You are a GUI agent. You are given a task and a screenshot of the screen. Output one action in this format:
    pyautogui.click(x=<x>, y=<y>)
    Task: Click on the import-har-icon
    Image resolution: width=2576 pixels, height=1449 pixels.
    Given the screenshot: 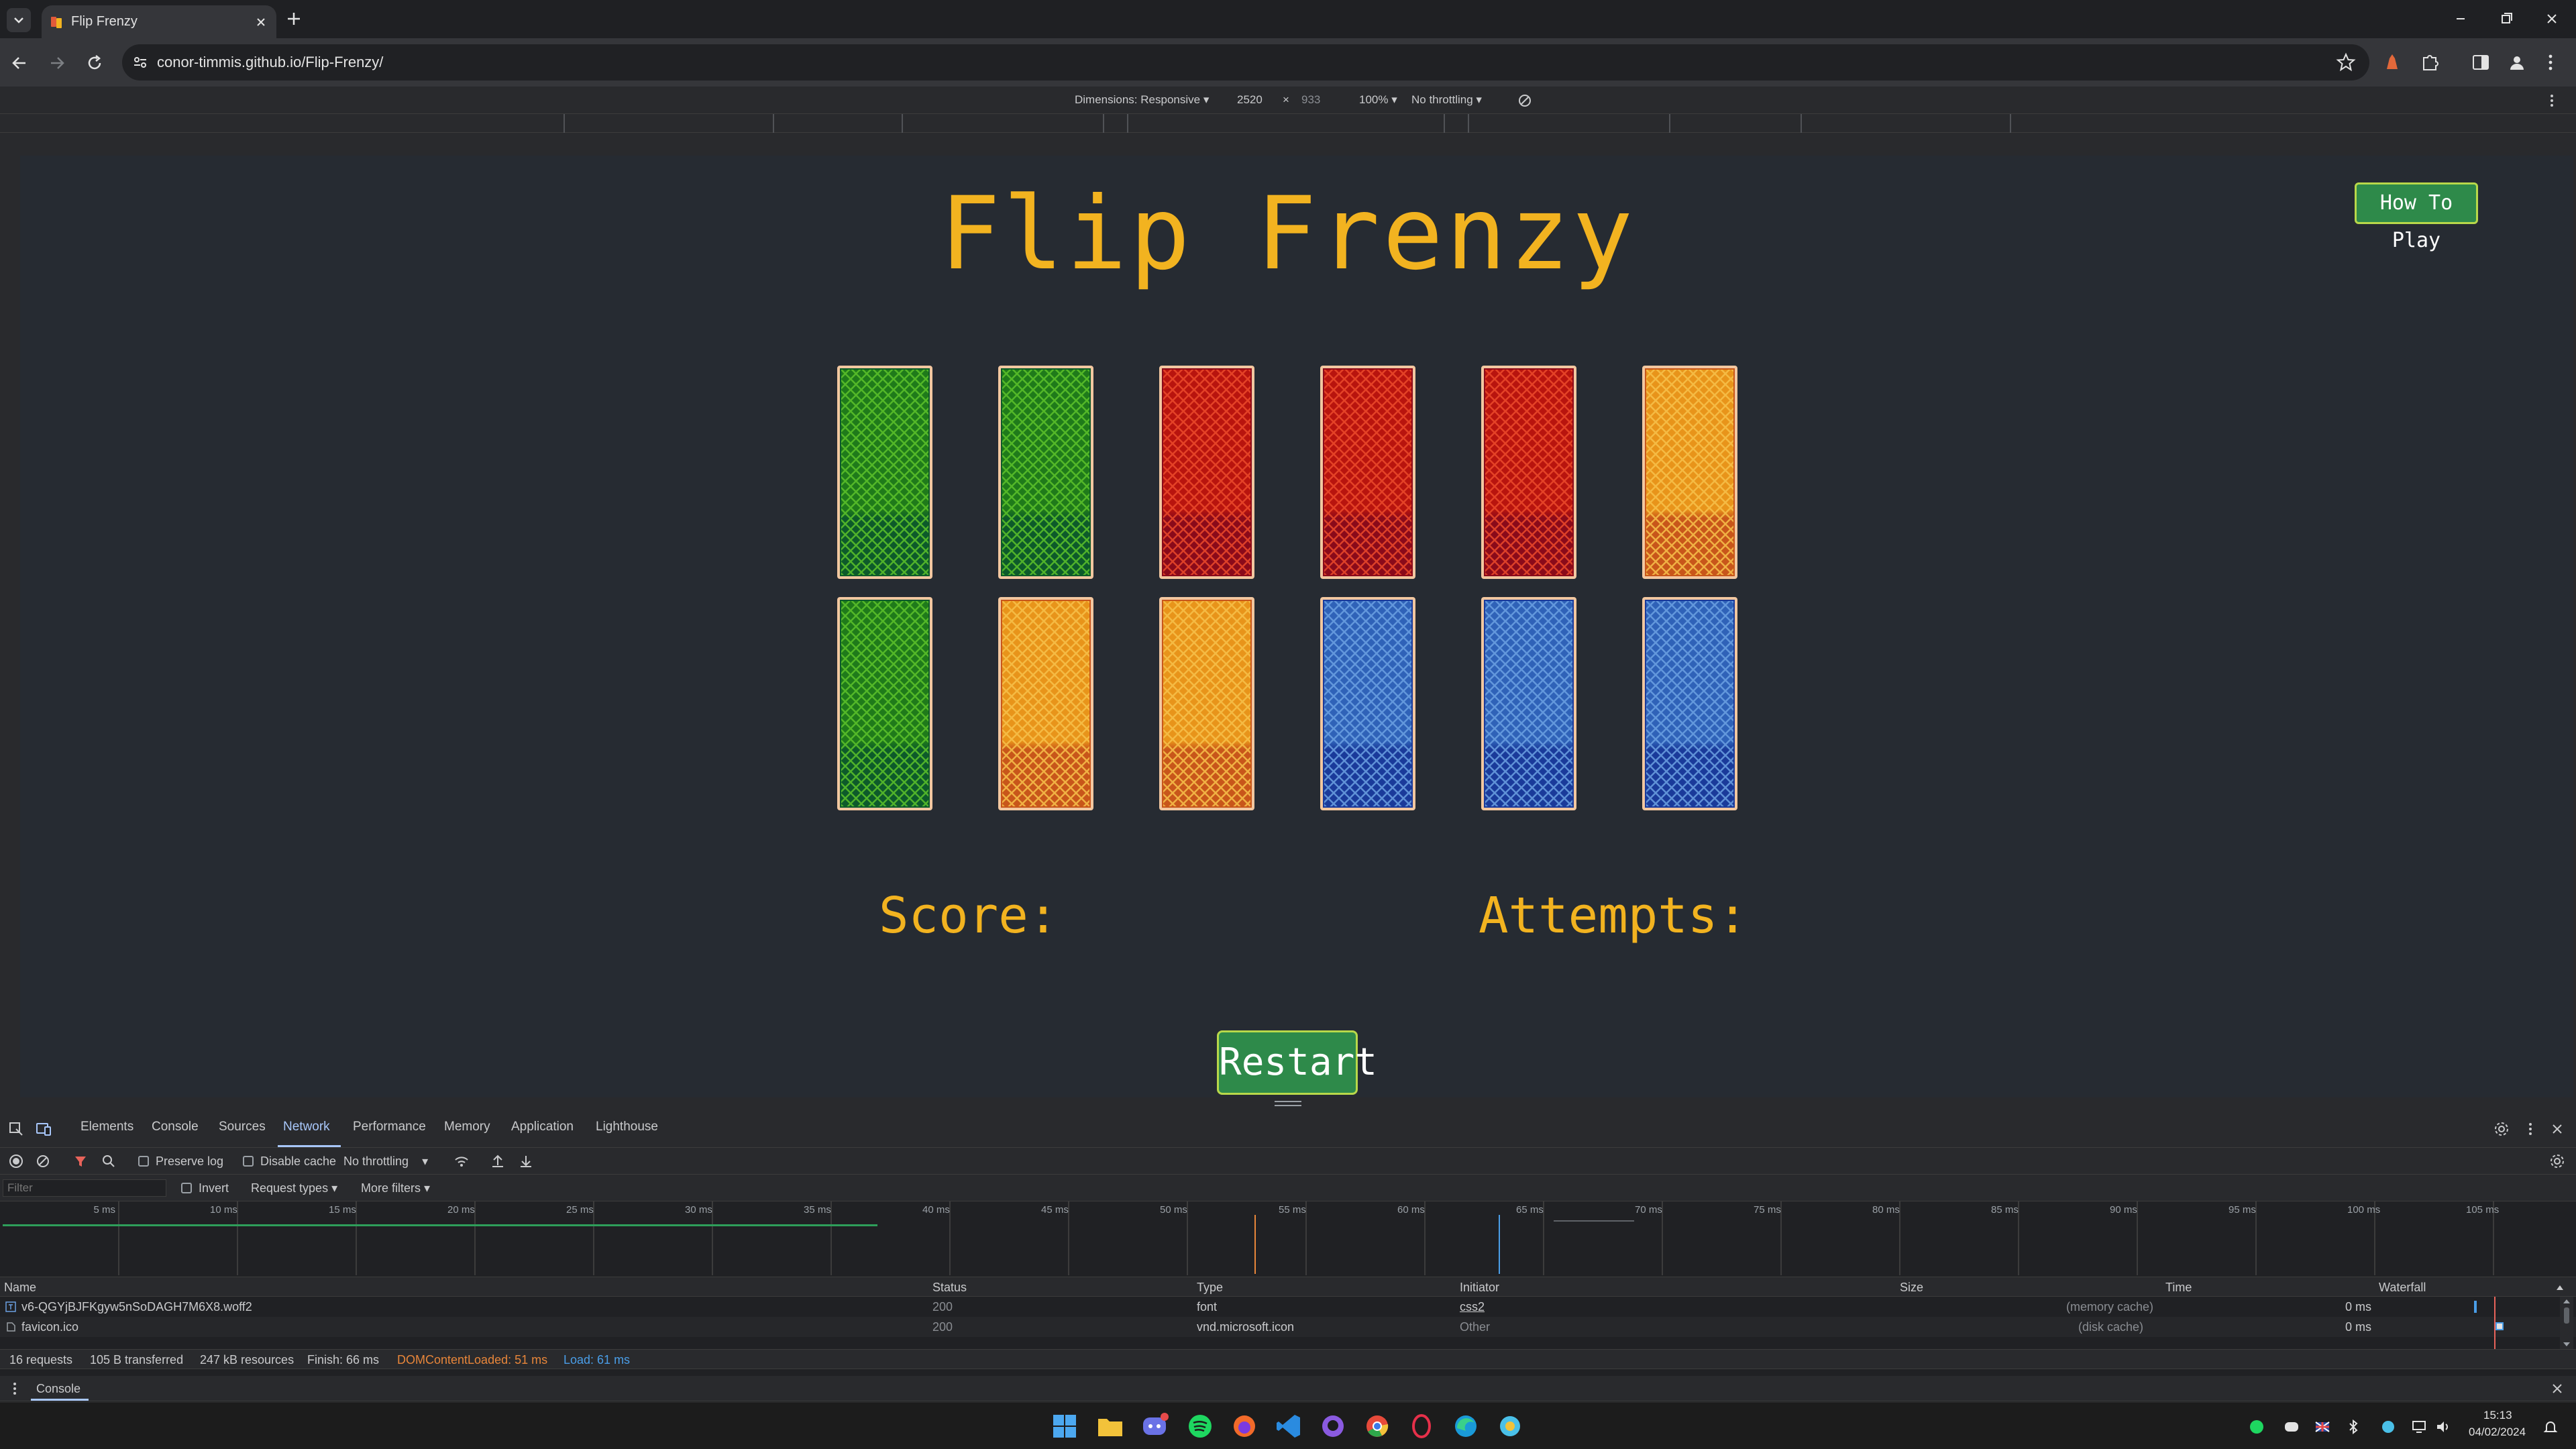 What is the action you would take?
    pyautogui.click(x=498, y=1161)
    